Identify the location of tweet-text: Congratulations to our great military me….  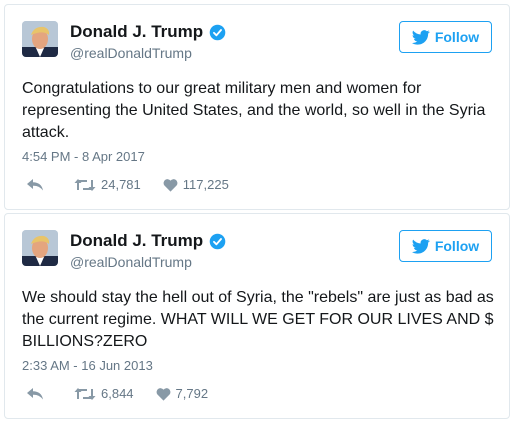
(254, 110).